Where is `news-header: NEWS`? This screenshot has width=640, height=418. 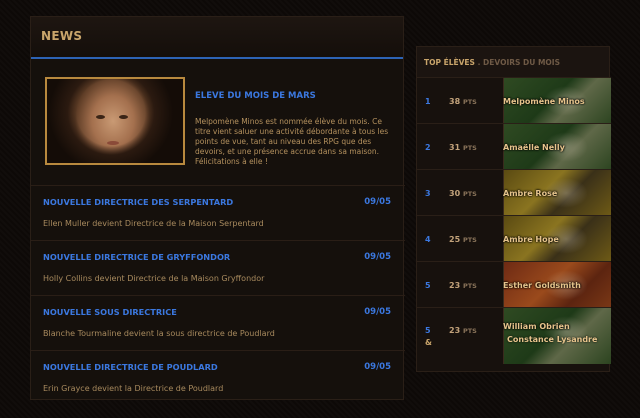 news-header: NEWS is located at coordinates (217, 38).